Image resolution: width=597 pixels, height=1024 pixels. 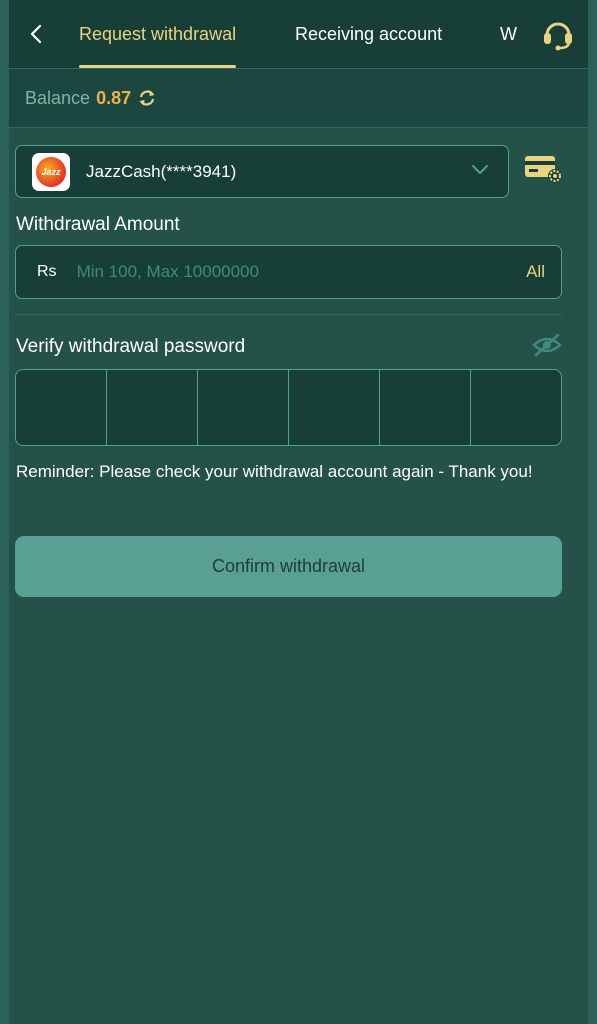 I want to click on jazzcash-logo-mark: Jazz, so click(x=51, y=171).